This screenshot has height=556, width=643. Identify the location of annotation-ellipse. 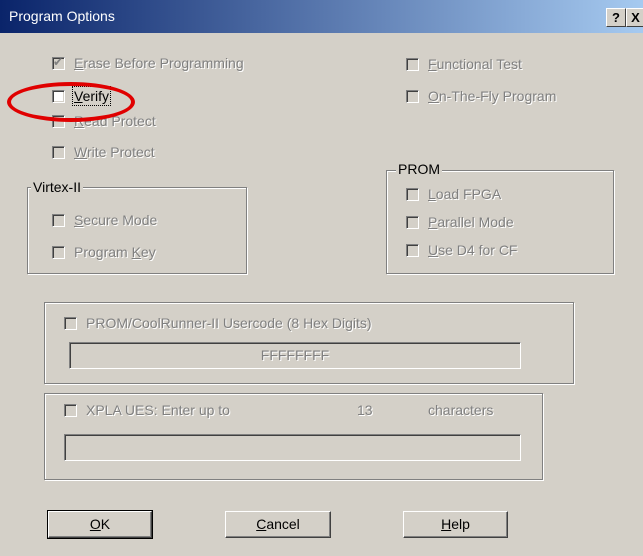
(71, 102).